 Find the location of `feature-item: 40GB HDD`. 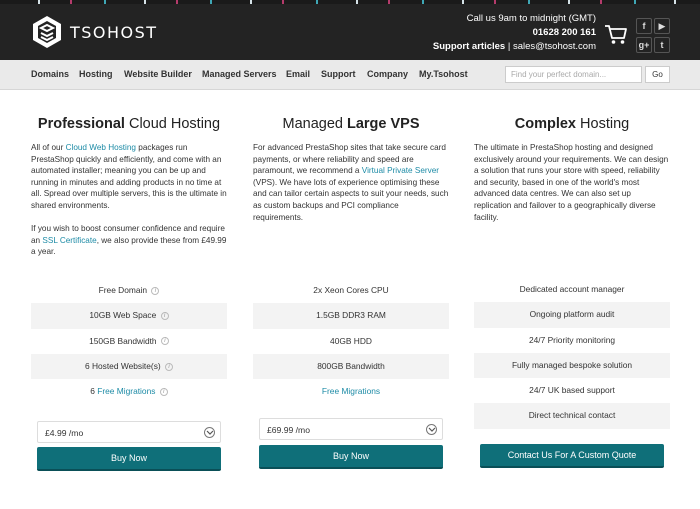

feature-item: 40GB HDD is located at coordinates (351, 340).